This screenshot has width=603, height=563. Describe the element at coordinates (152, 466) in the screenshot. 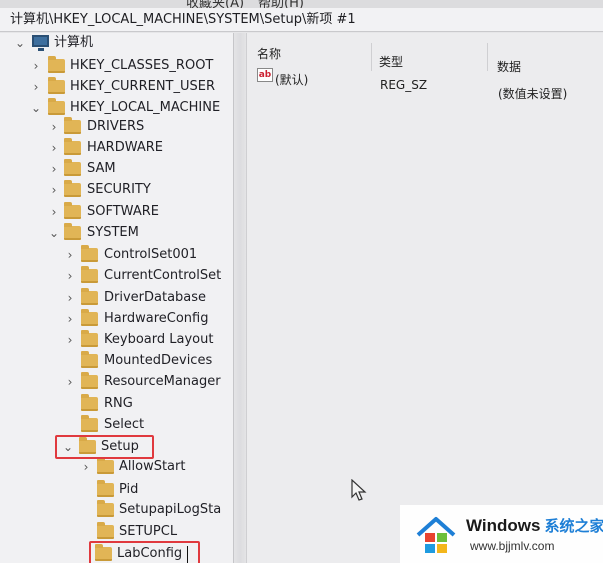

I see `tree-label: AllowStart` at that location.